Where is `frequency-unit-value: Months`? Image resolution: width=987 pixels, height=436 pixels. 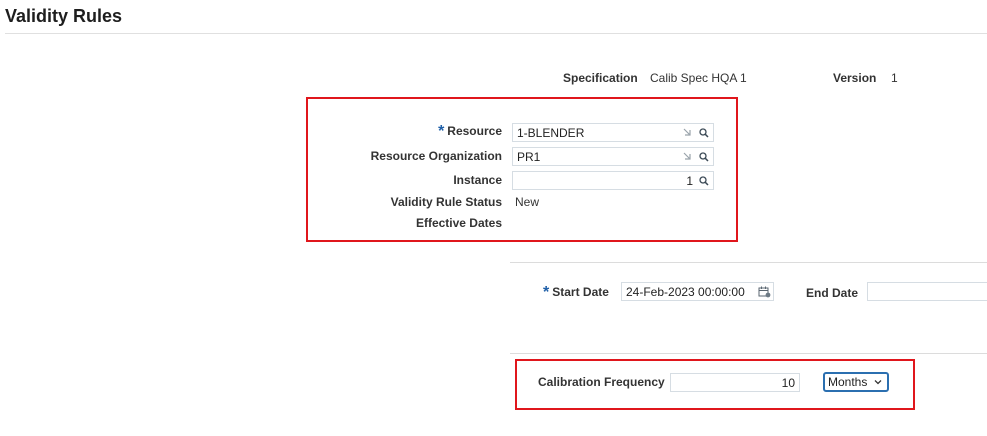
frequency-unit-value: Months is located at coordinates (848, 382).